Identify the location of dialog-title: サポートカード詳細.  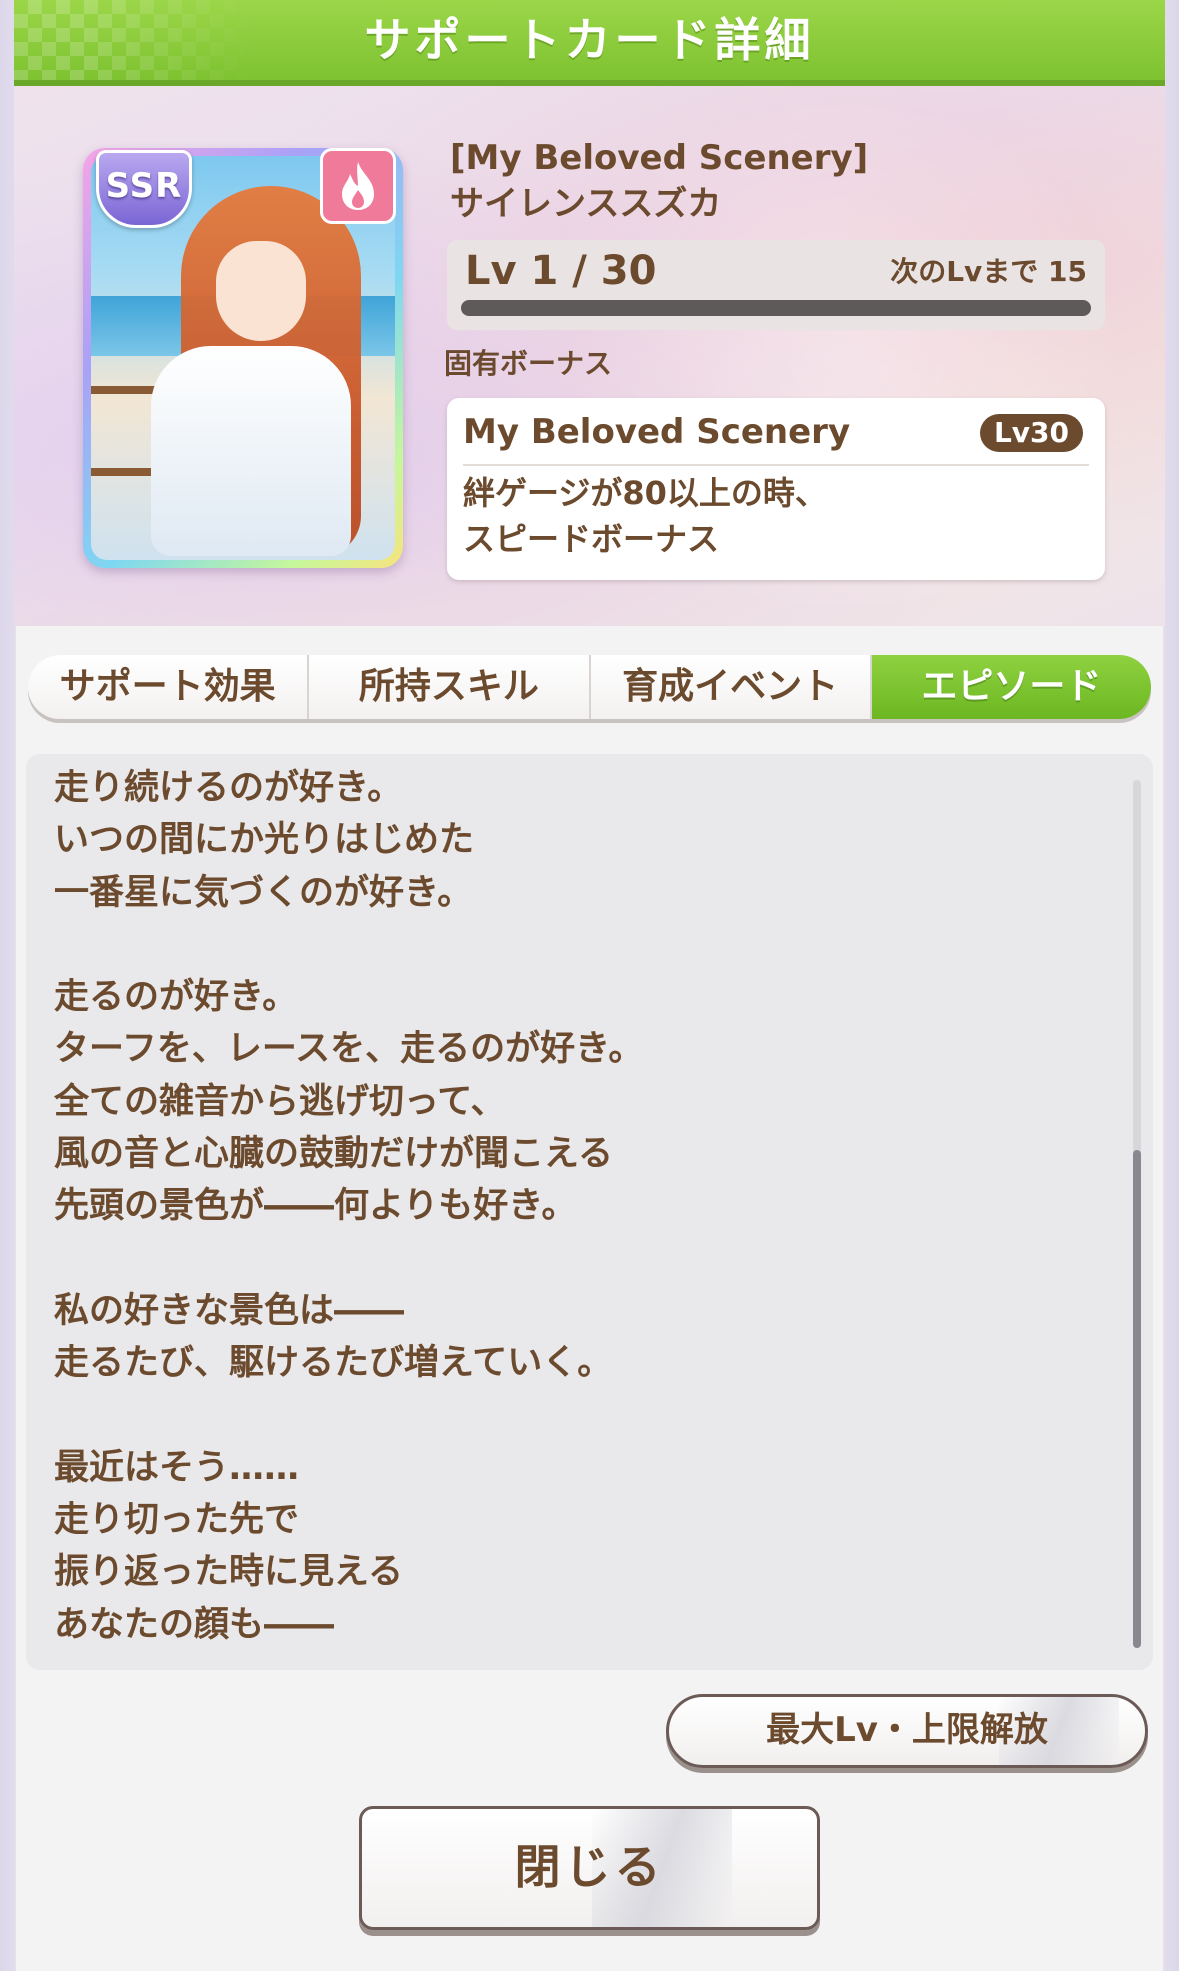
(589, 40).